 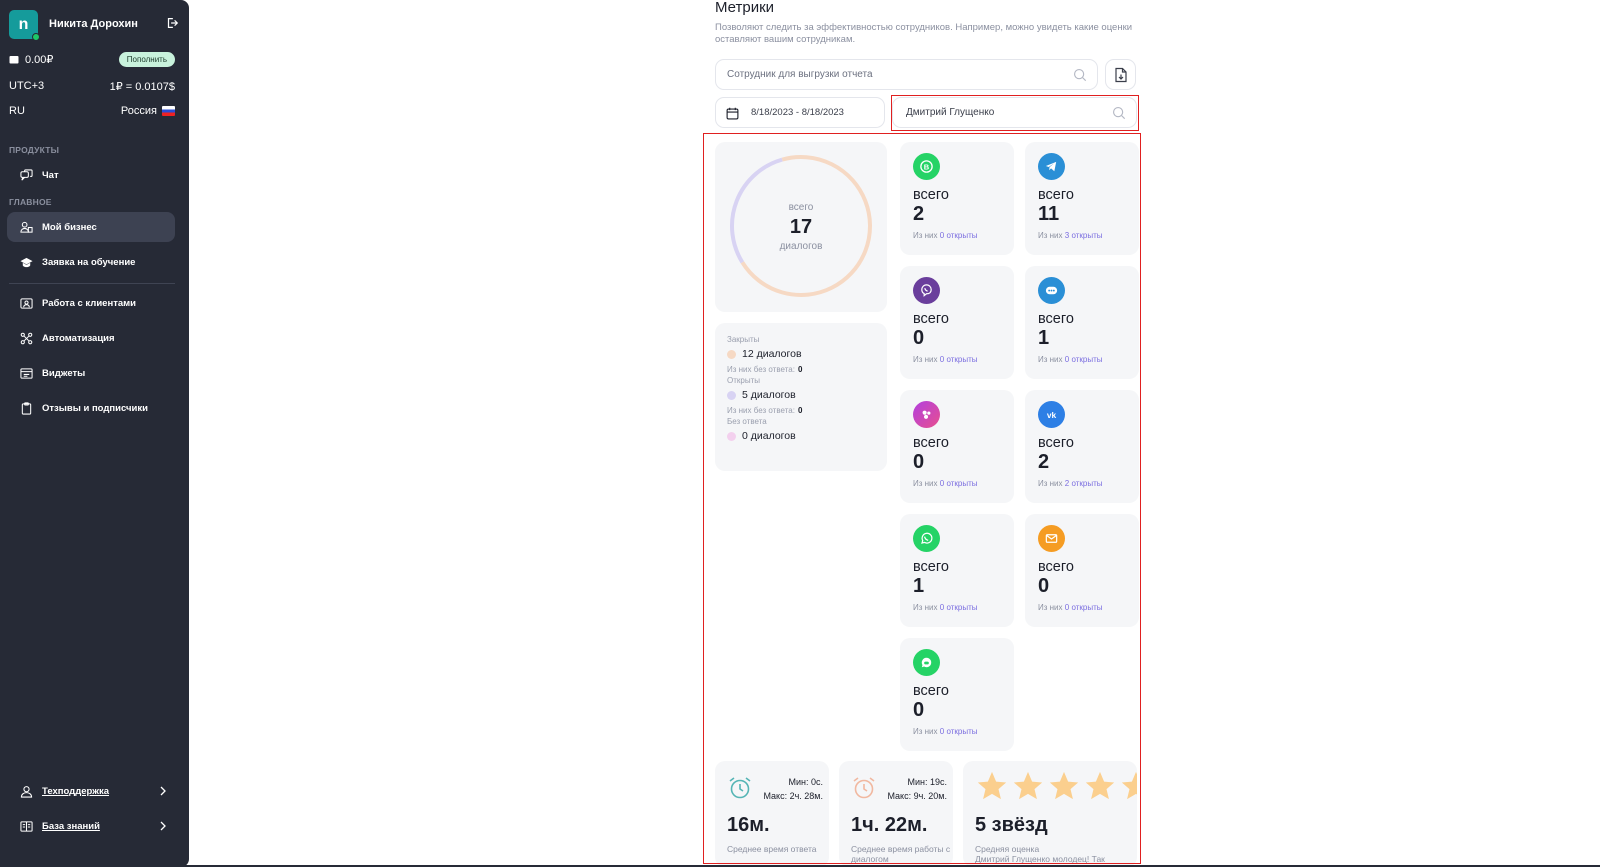 I want to click on stat-min: Мин: 19с., so click(x=927, y=782).